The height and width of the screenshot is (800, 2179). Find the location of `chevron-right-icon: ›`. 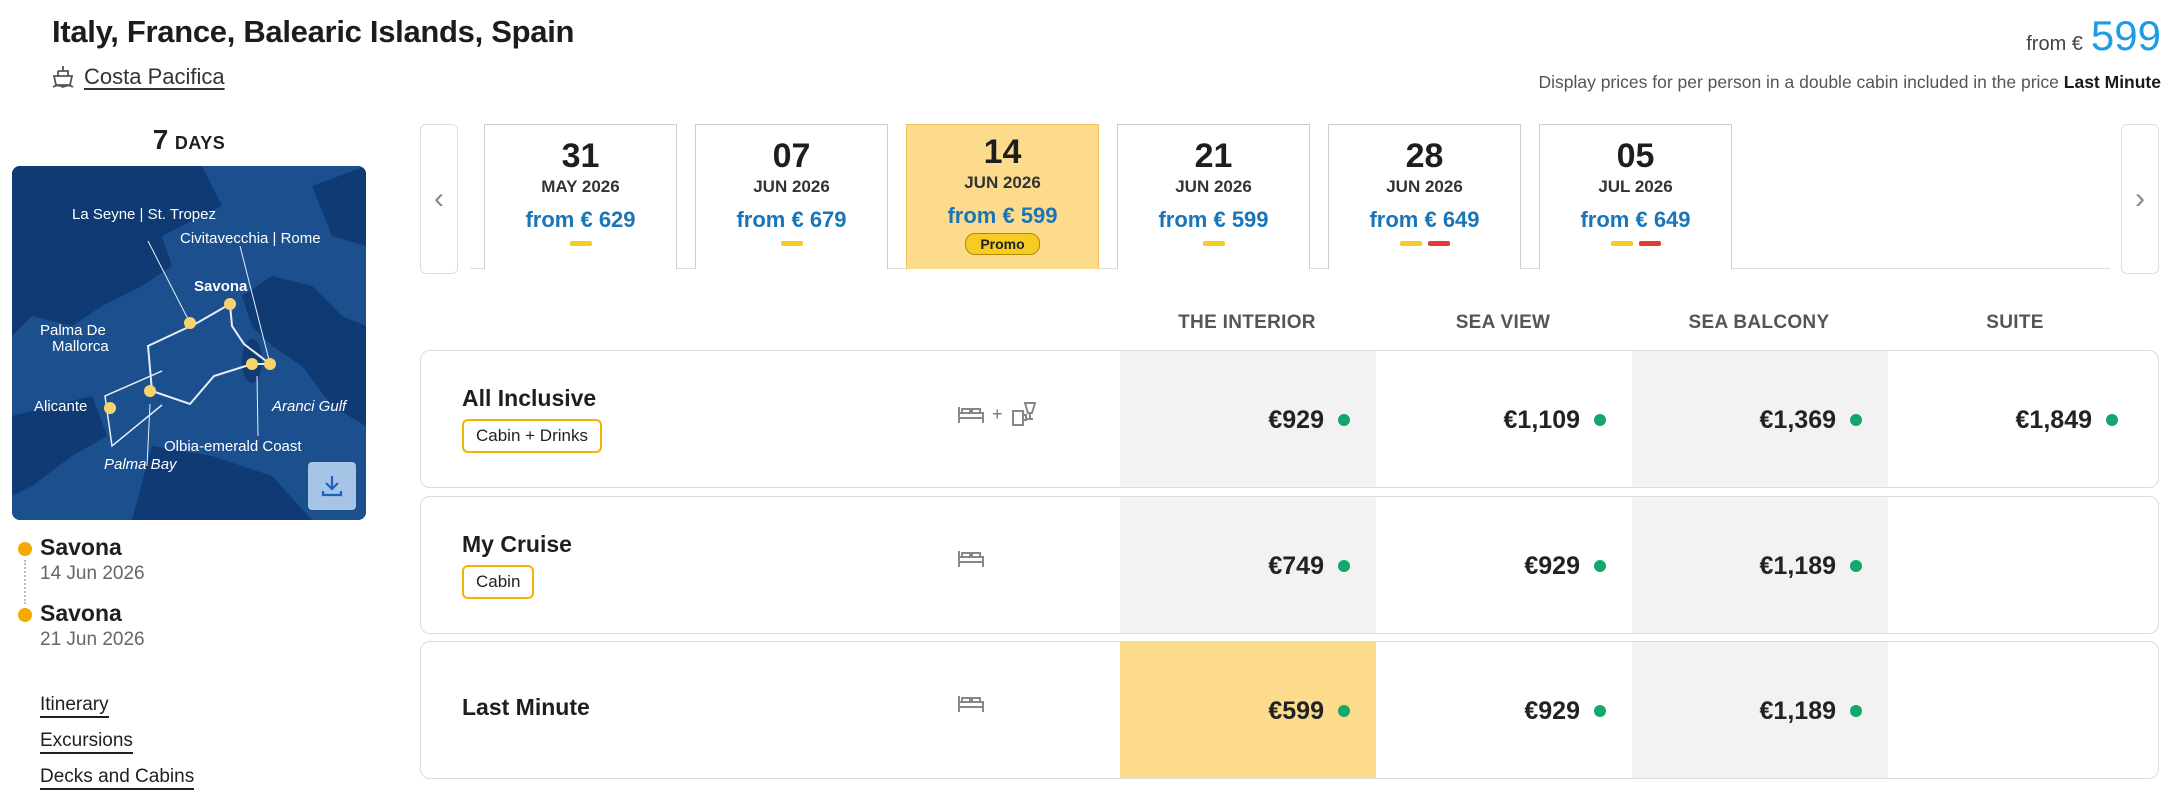

chevron-right-icon: › is located at coordinates (2140, 198).